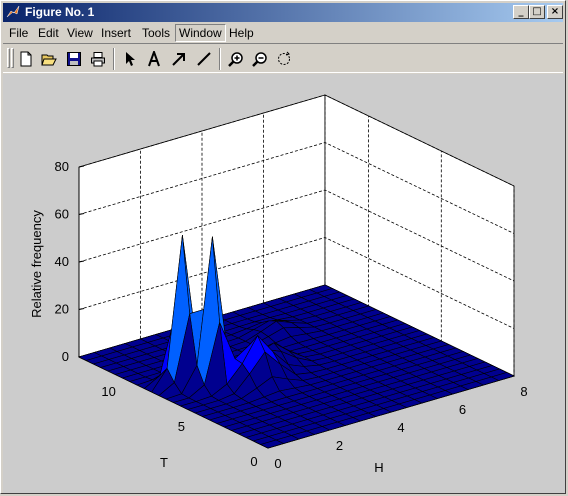 This screenshot has width=568, height=496. I want to click on new-file-button, so click(26, 59).